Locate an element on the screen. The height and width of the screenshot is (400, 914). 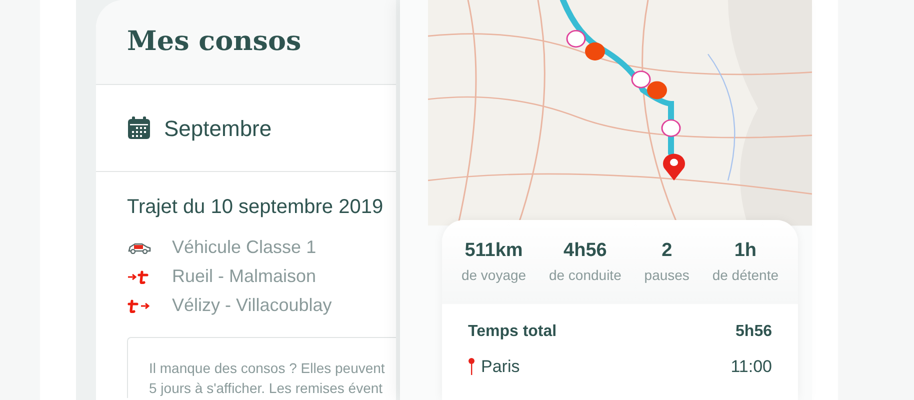
stat-label: de voyage is located at coordinates (493, 276).